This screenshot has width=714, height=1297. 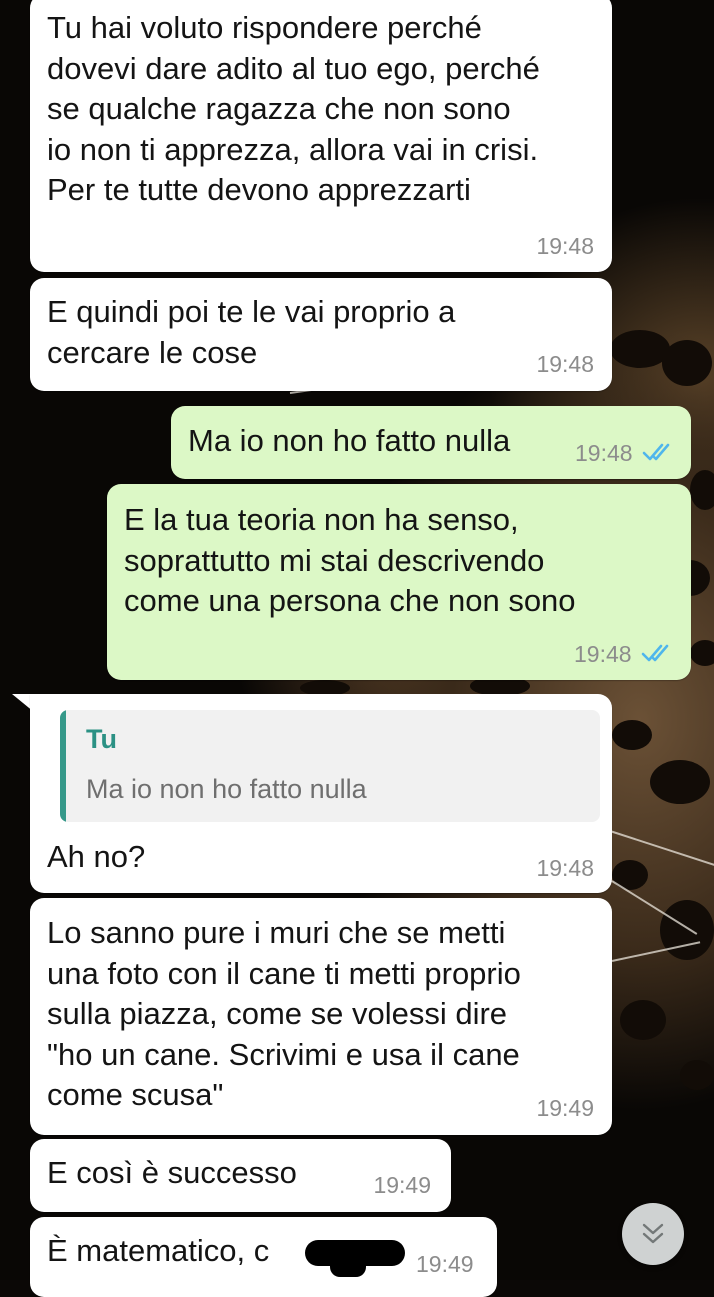 I want to click on quote-text: Ma io non ho fatto nulla, so click(x=226, y=789).